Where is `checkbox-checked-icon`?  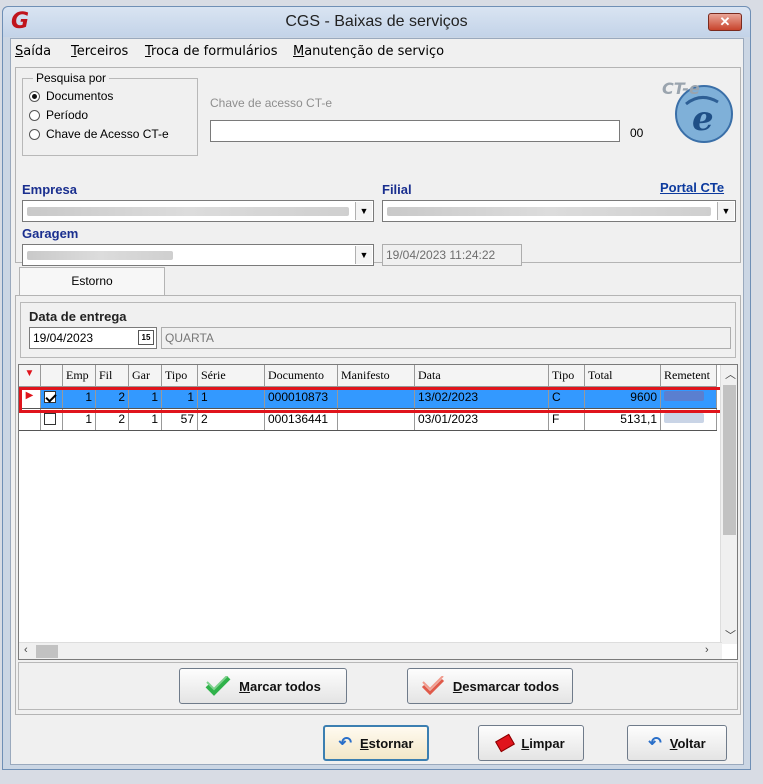 checkbox-checked-icon is located at coordinates (50, 397).